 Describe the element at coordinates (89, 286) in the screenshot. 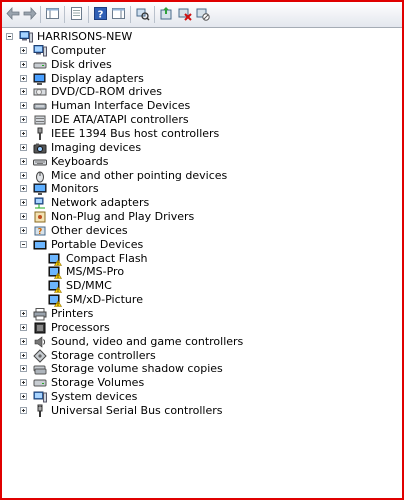

I see `tree-item-label: SD/MMC` at that location.